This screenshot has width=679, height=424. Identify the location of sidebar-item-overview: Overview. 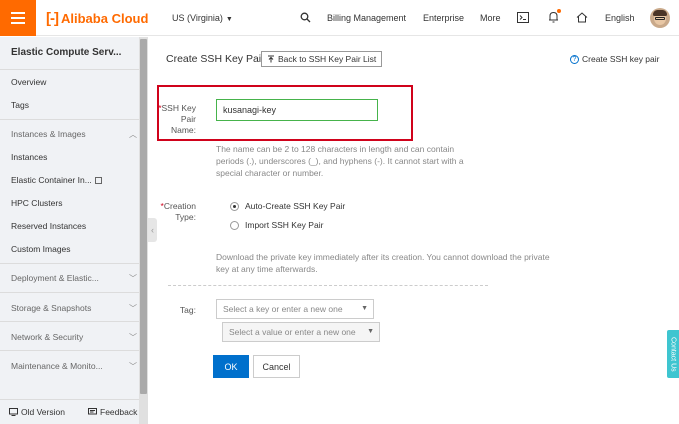
(28, 82).